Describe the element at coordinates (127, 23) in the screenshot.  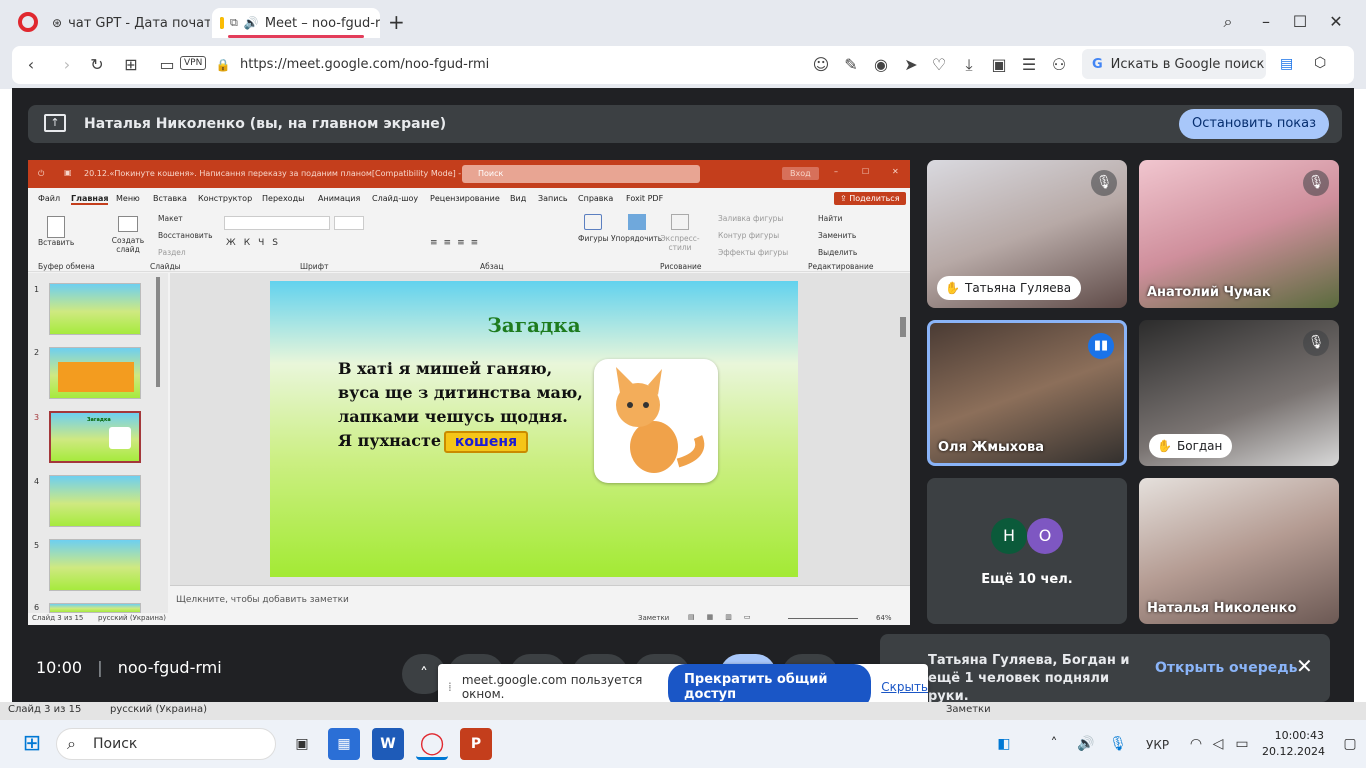
I see `tab-chatgpt: ⊛ чат GPT - Дата початку к` at that location.